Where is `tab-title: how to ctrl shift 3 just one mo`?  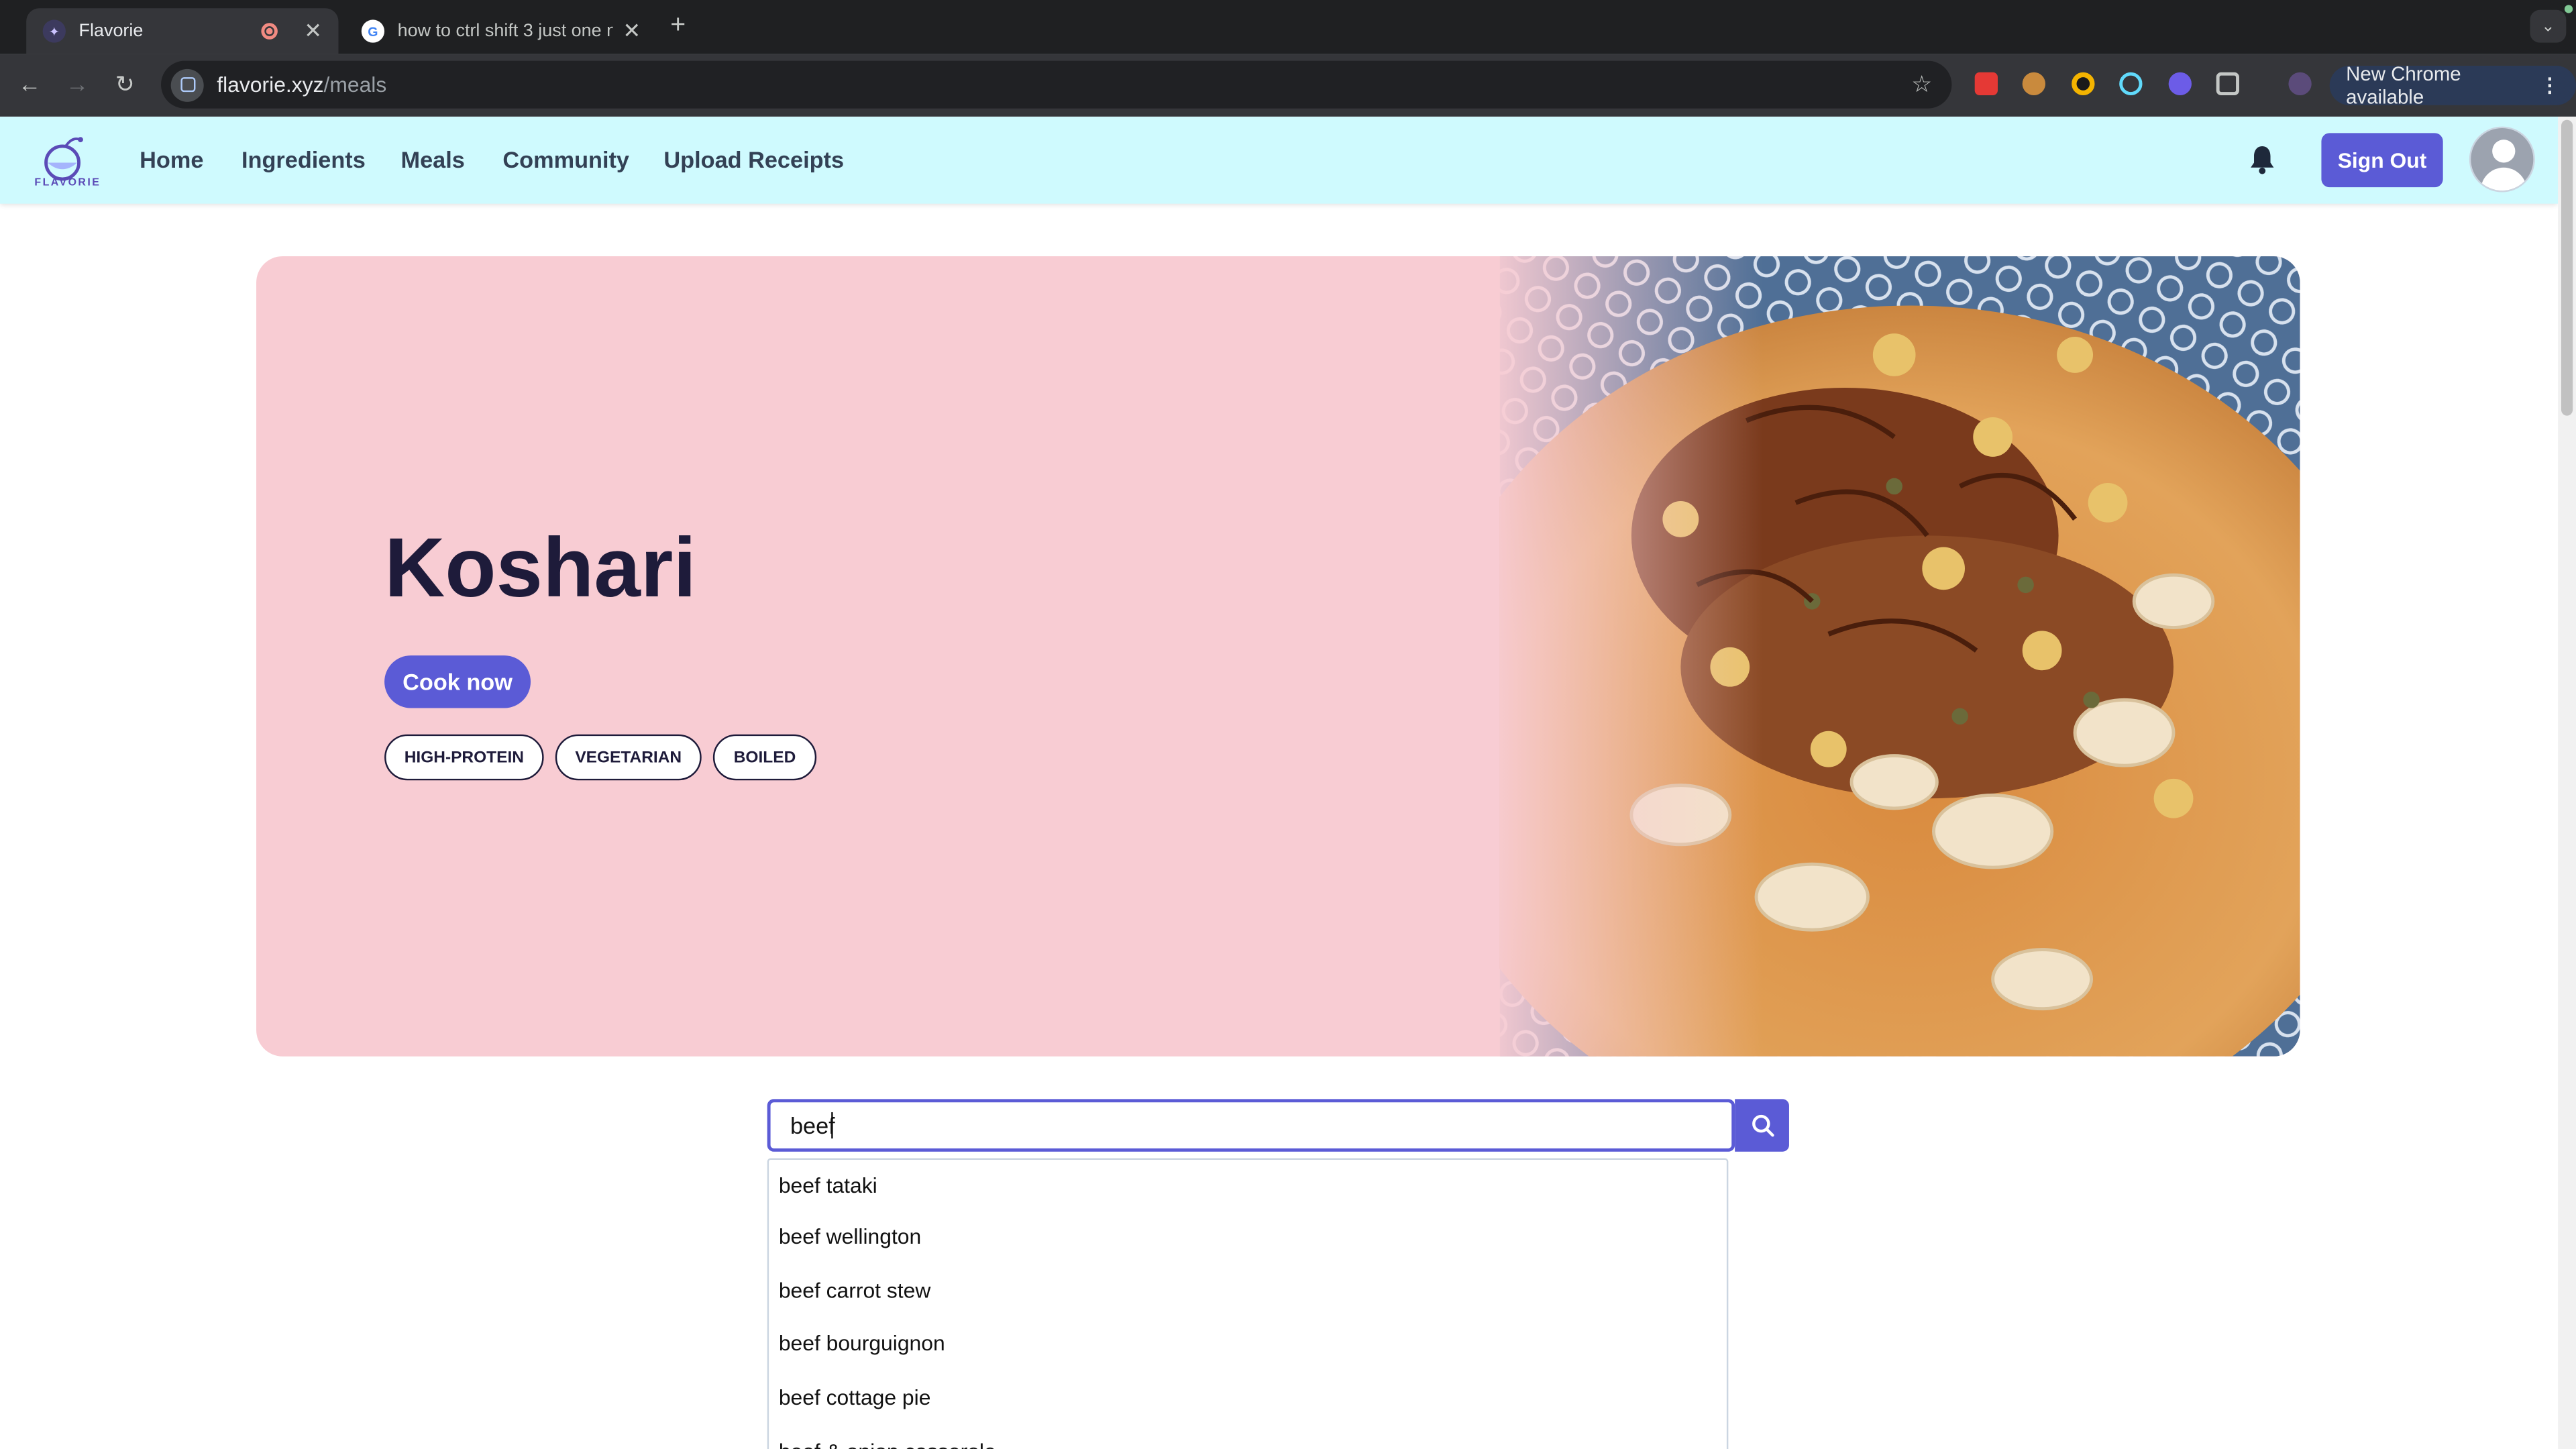
tab-title: how to ctrl shift 3 just one mo is located at coordinates (505, 31).